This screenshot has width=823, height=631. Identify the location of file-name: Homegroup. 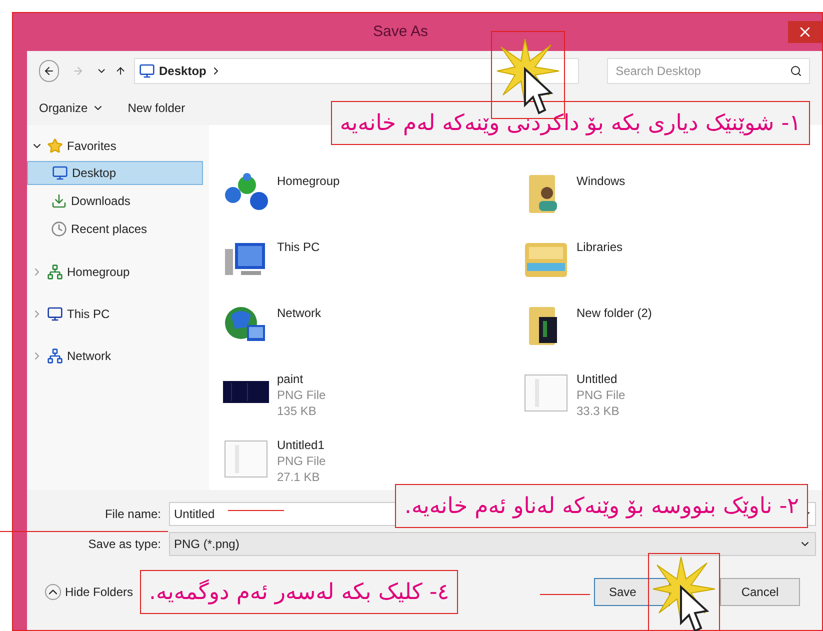
(308, 181).